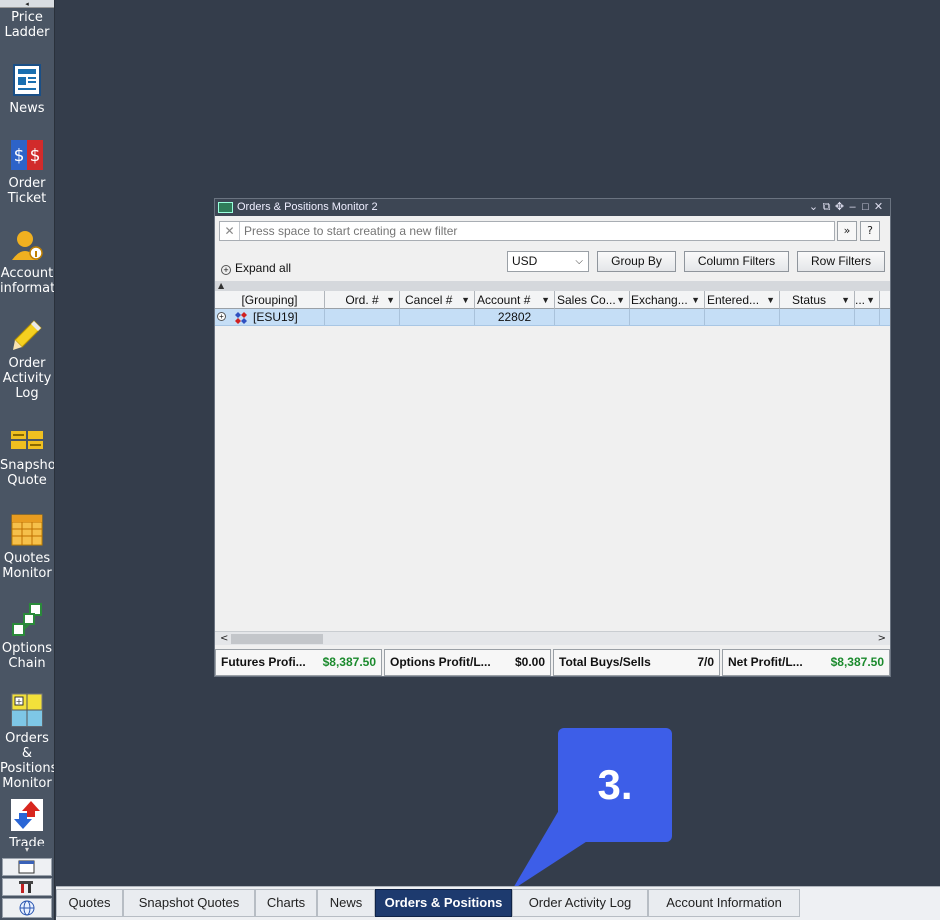 This screenshot has height=920, width=940. I want to click on cell-exchange, so click(667, 317).